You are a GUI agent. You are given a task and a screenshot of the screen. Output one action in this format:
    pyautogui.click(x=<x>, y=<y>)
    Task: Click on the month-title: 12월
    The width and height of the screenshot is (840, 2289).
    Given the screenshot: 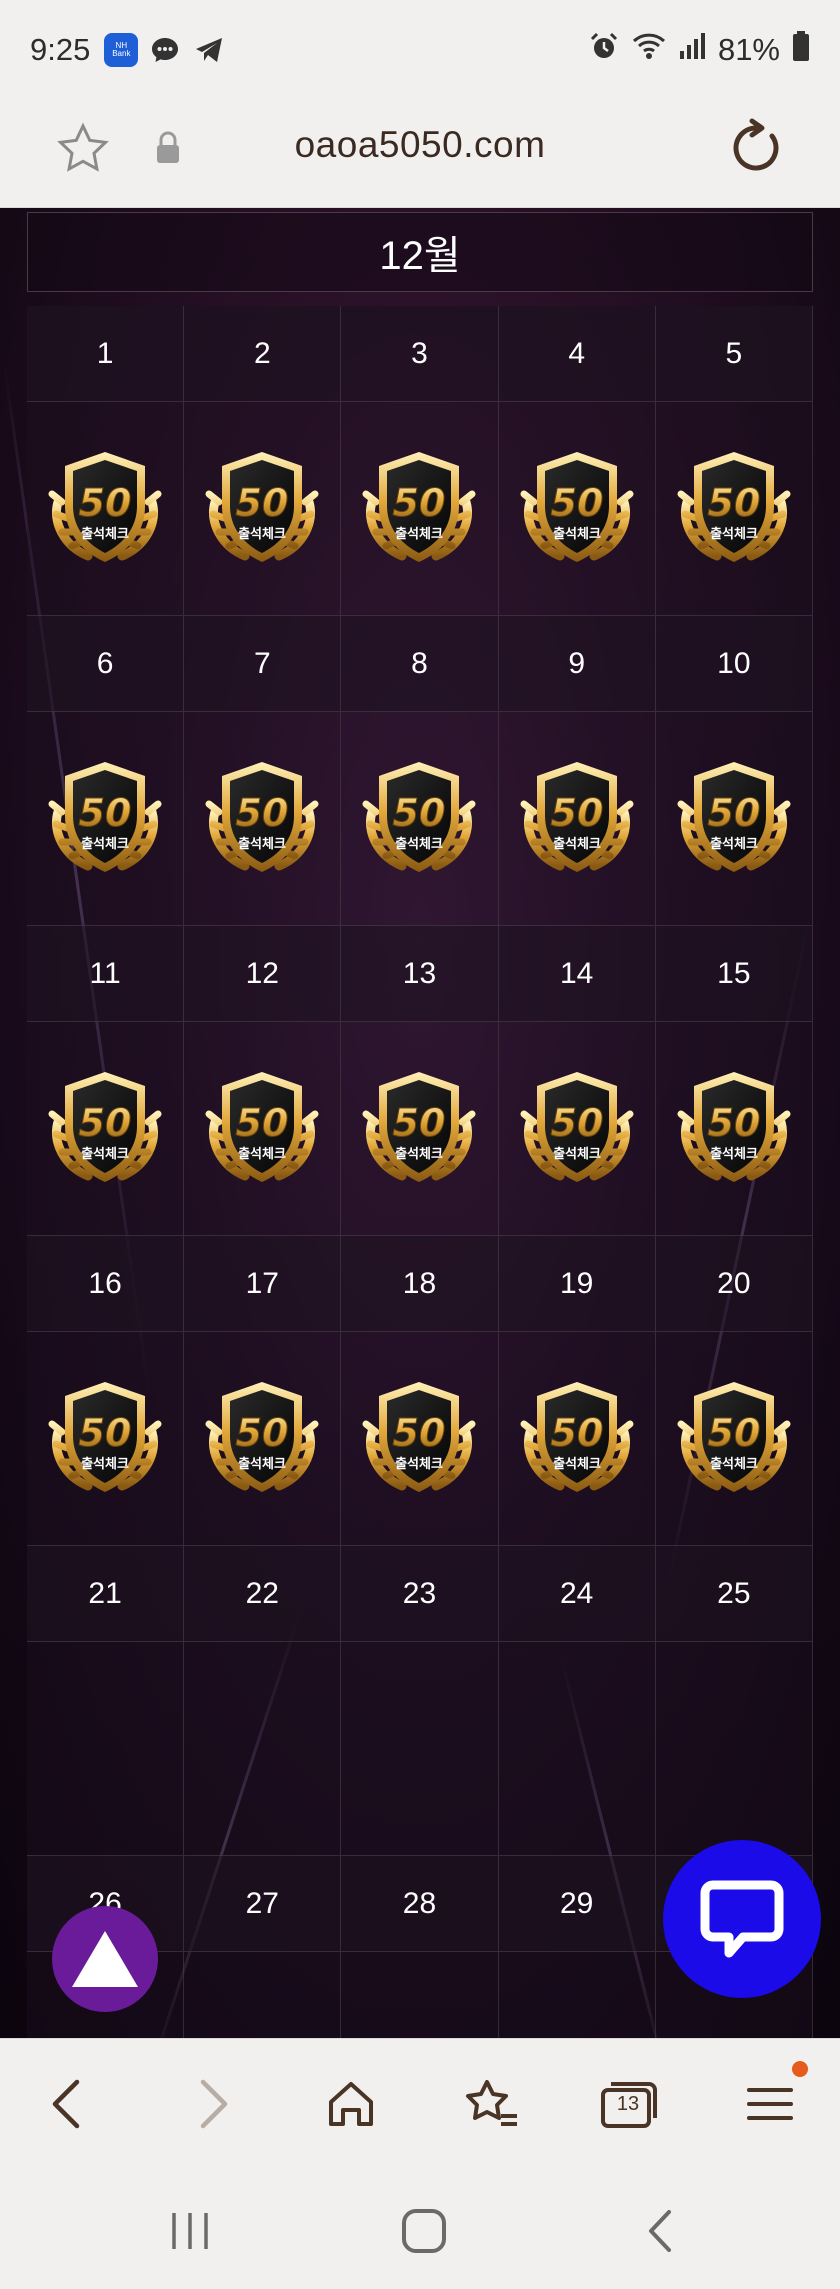 What is the action you would take?
    pyautogui.click(x=420, y=252)
    